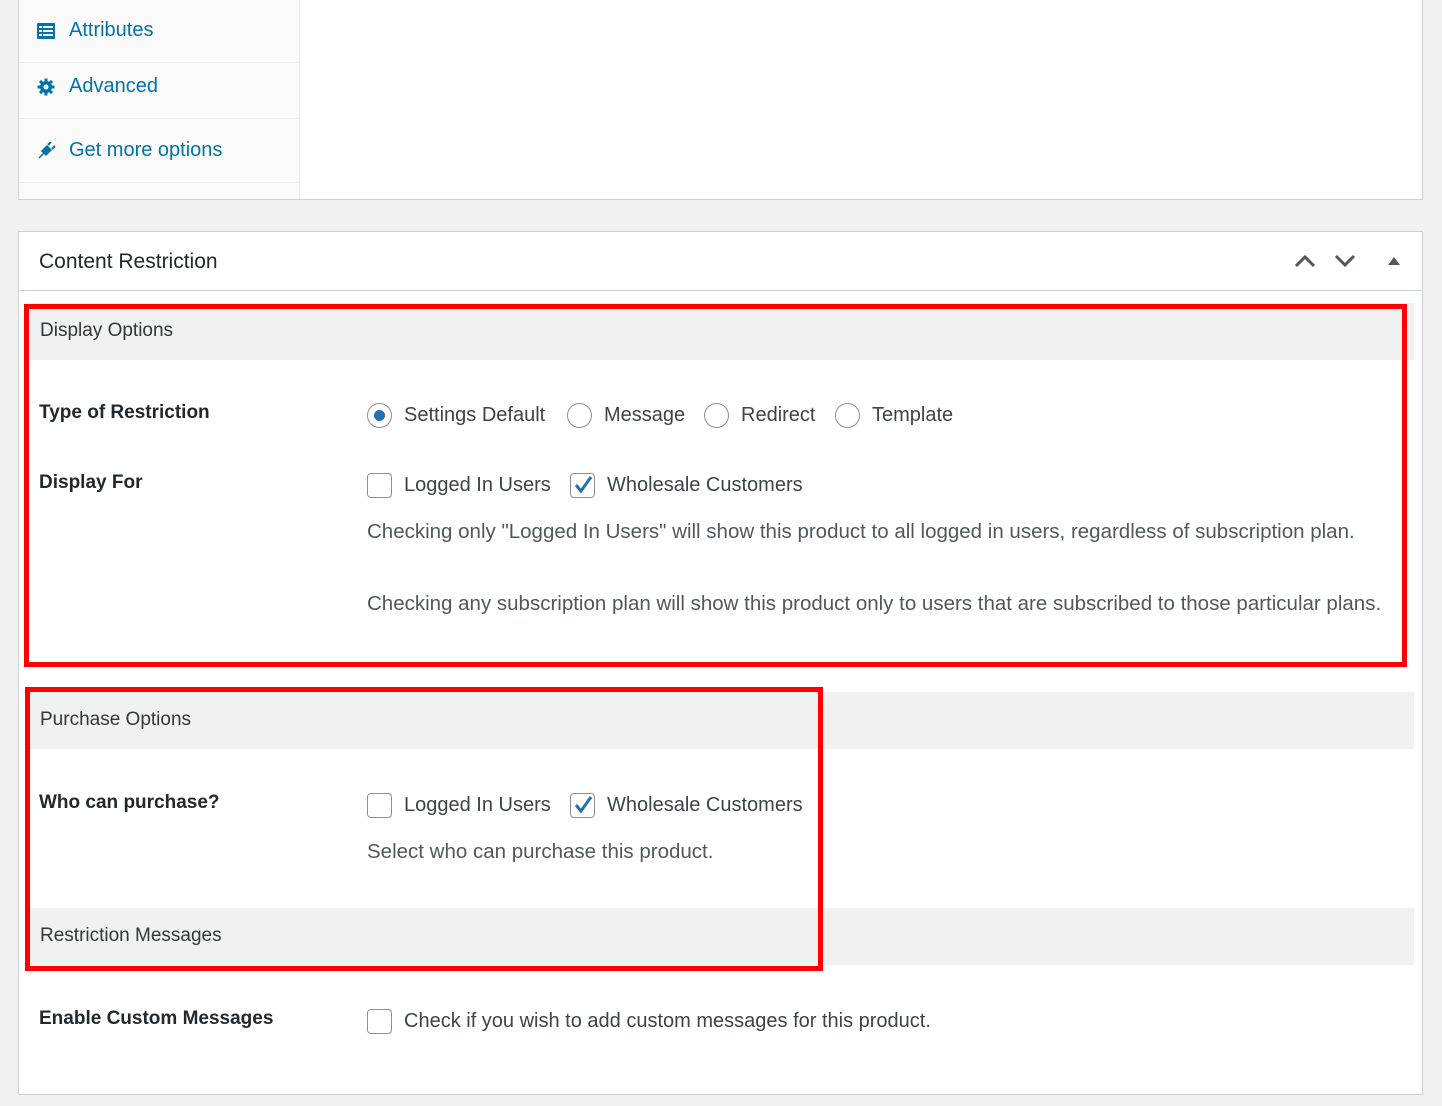 This screenshot has height=1106, width=1442. Describe the element at coordinates (46, 87) in the screenshot. I see `gear-icon` at that location.